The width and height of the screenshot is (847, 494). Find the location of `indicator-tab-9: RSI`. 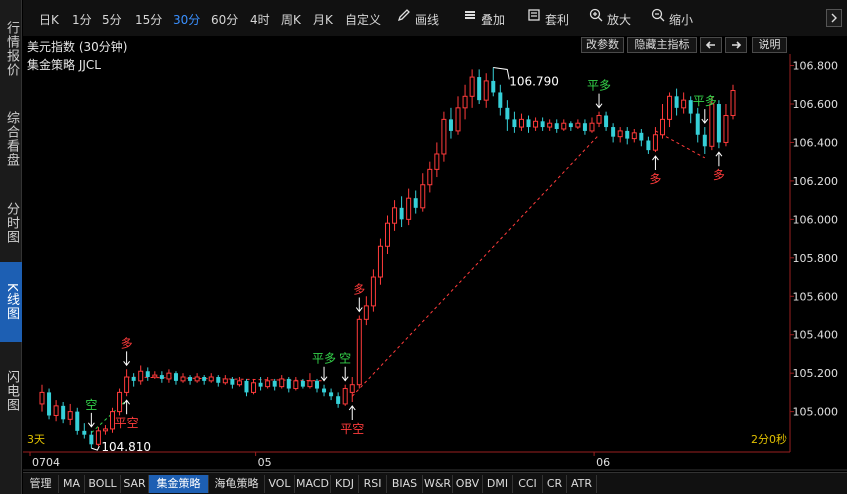

indicator-tab-9: RSI is located at coordinates (373, 484).